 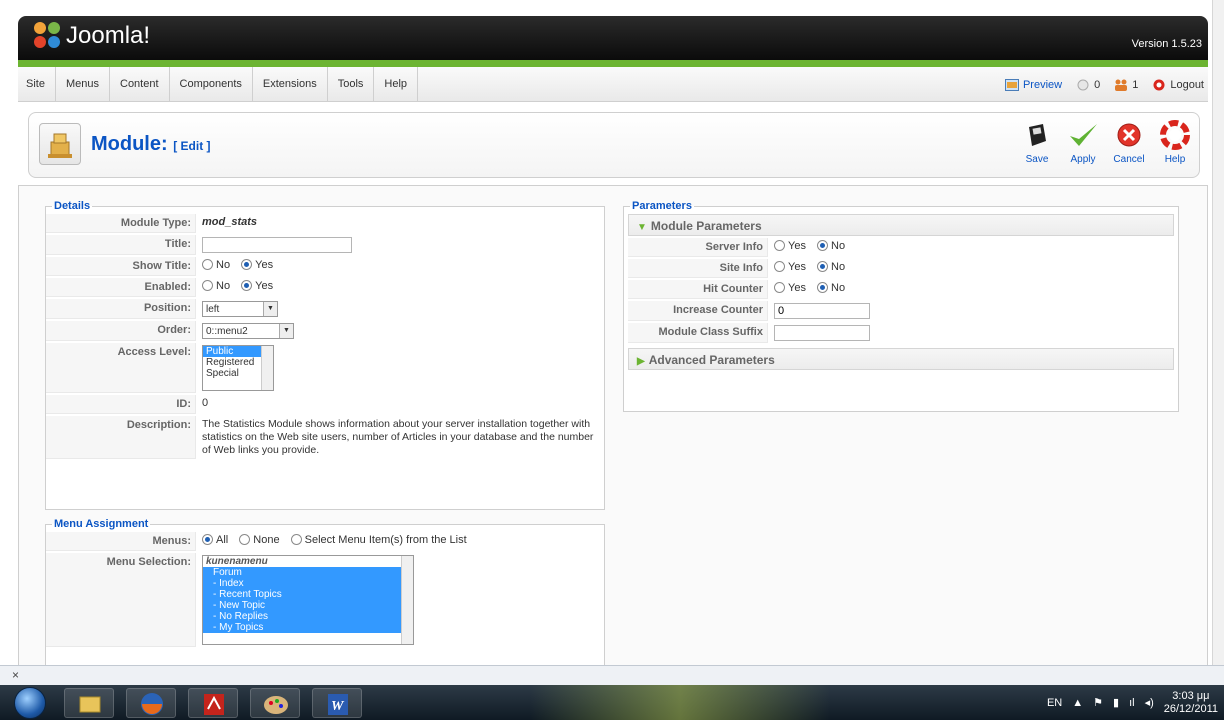 I want to click on show-title-yes-label: Yes, so click(x=264, y=265).